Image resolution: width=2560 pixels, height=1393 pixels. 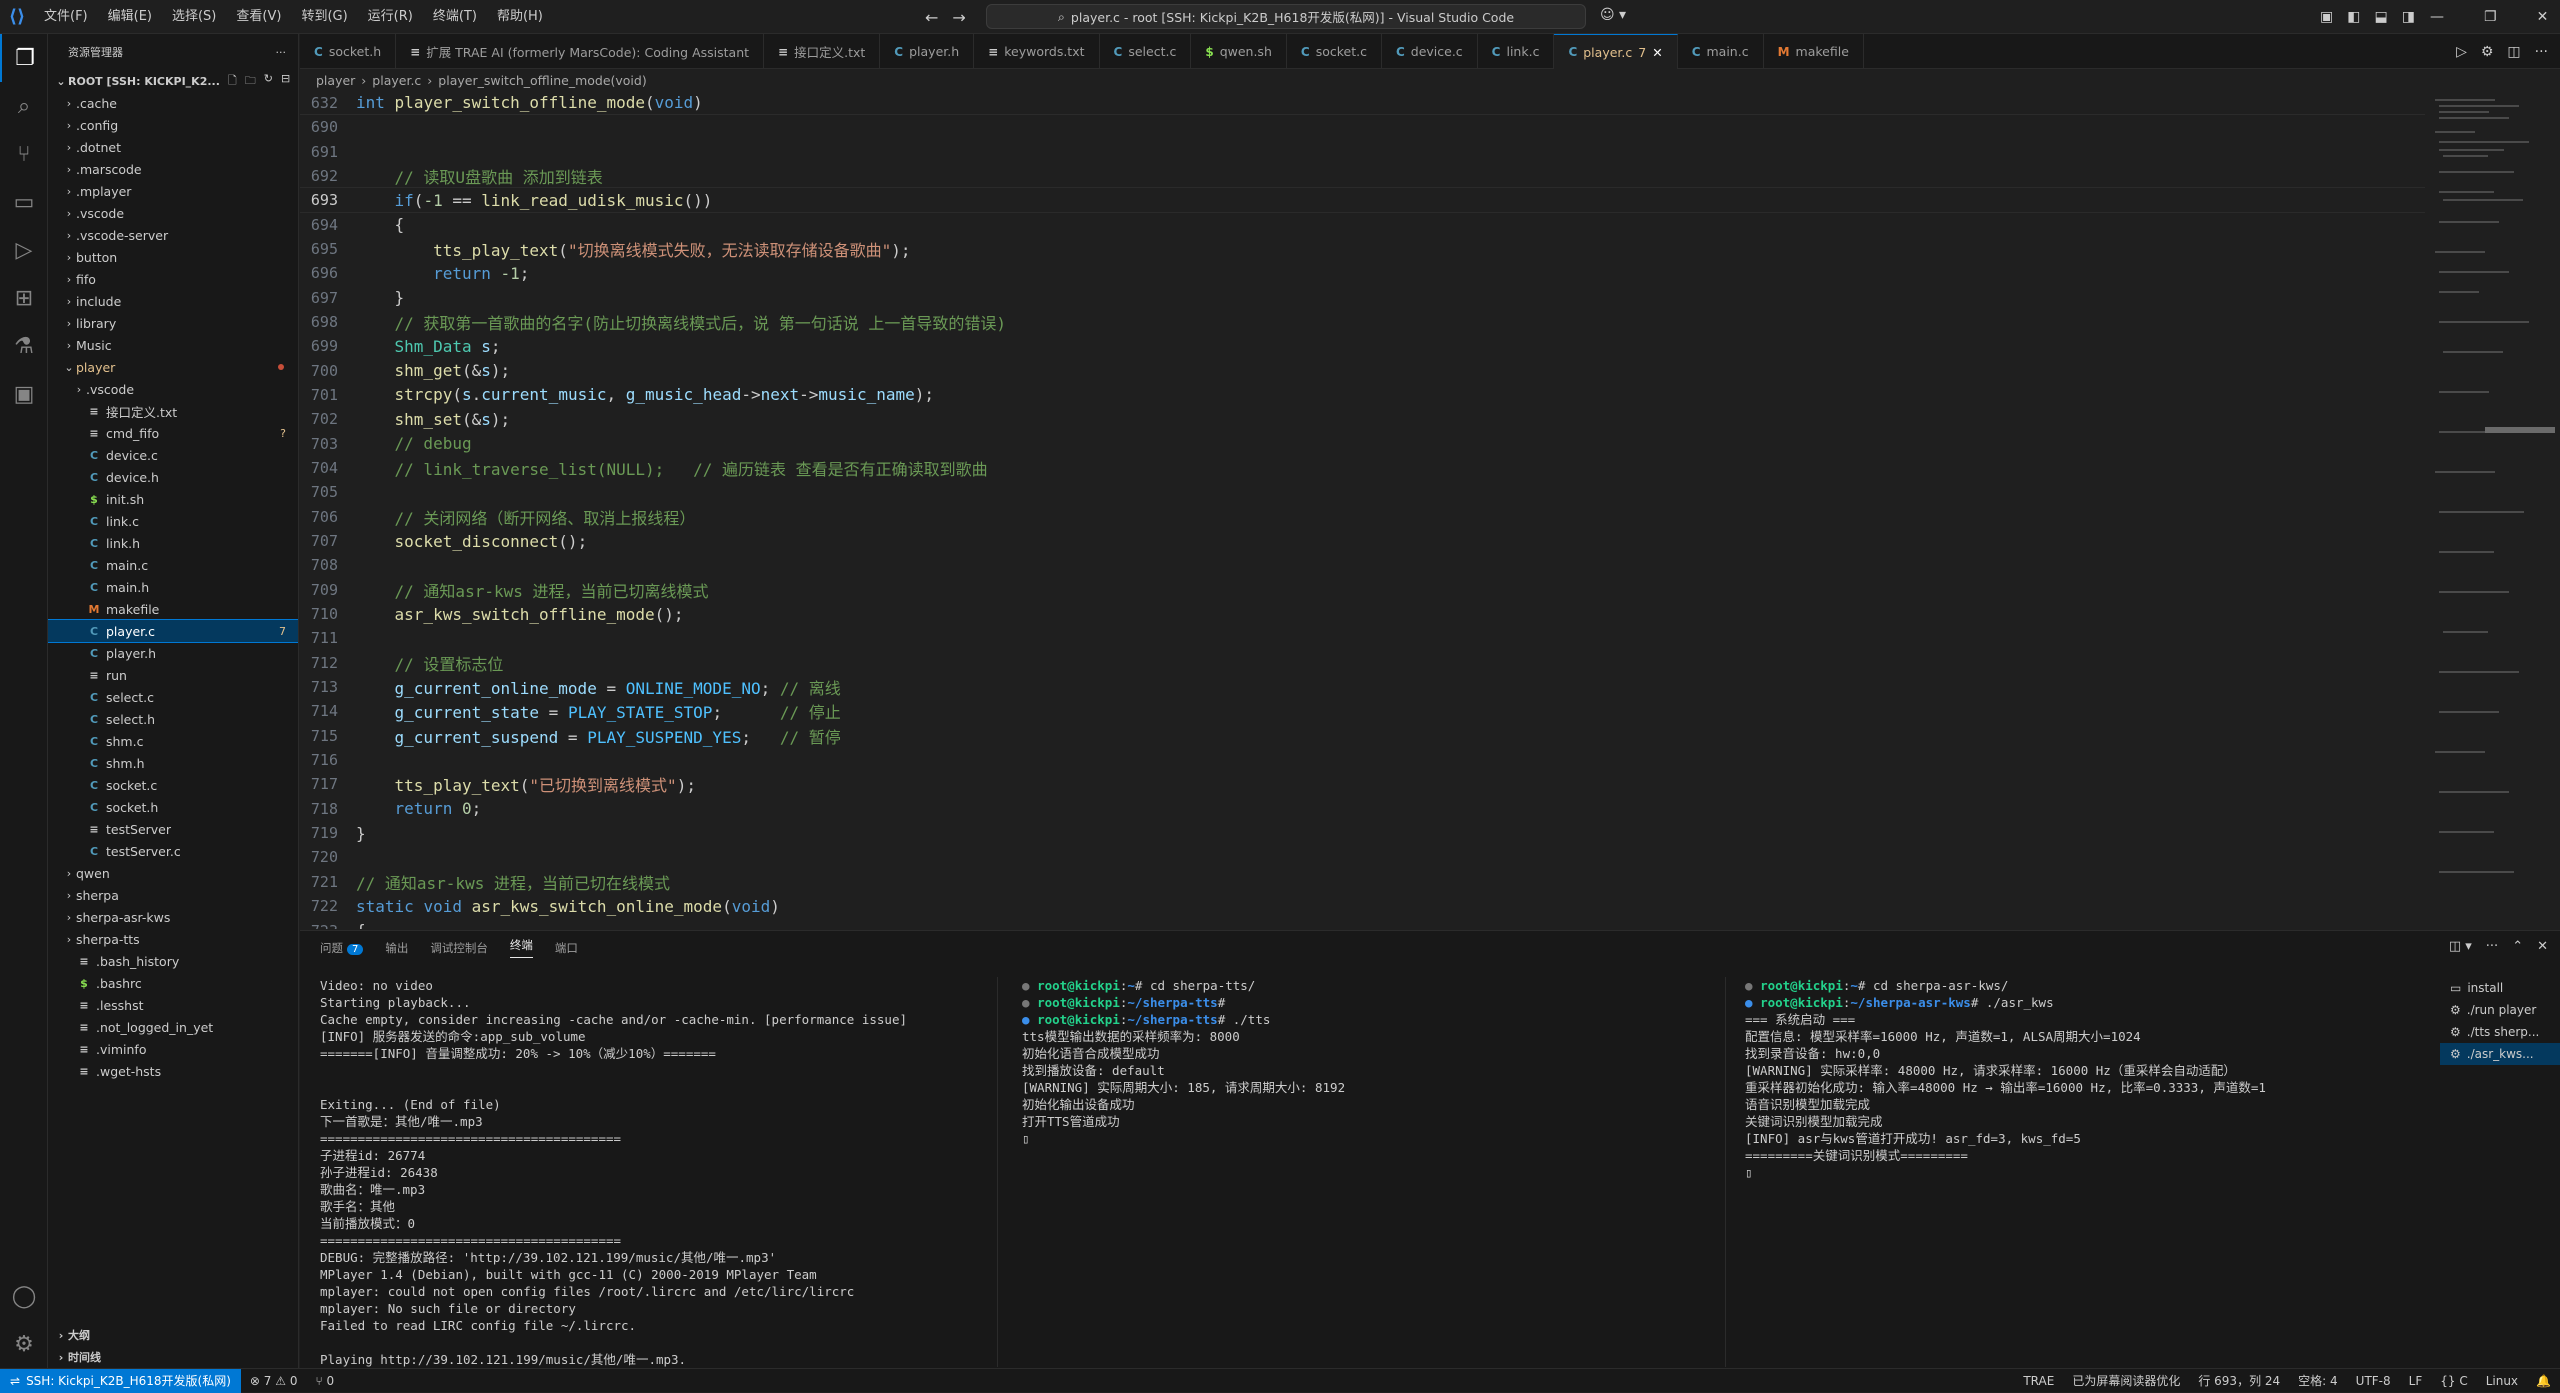 What do you see at coordinates (459, 948) in the screenshot?
I see `panel-tab: 调试控制台` at bounding box center [459, 948].